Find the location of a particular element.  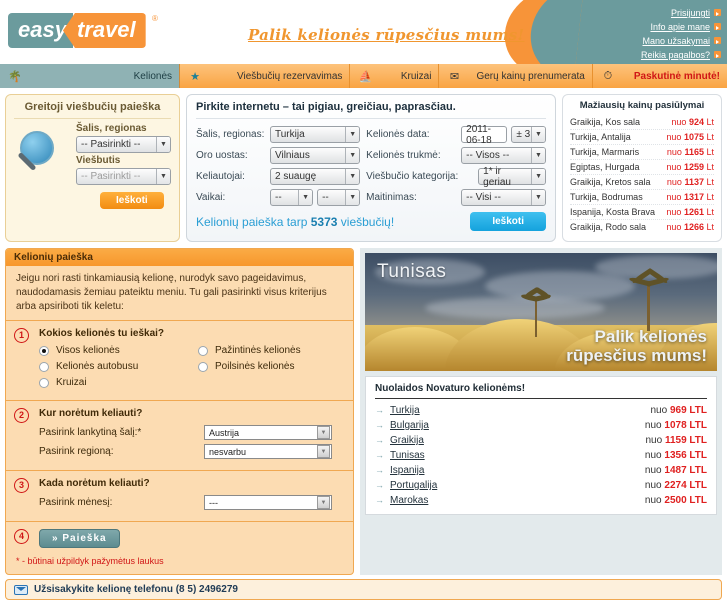

quick-country-select: -- Pasirinkti -- ▼ is located at coordinates (123, 144).